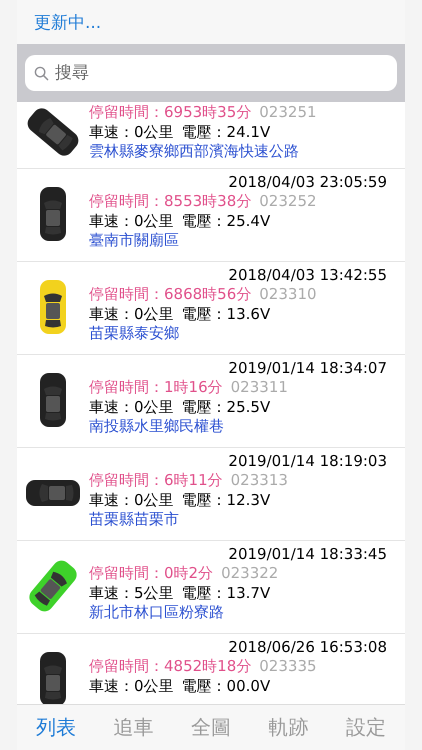 This screenshot has width=422, height=750. I want to click on voltage-text: 電壓：00.0V, so click(226, 686).